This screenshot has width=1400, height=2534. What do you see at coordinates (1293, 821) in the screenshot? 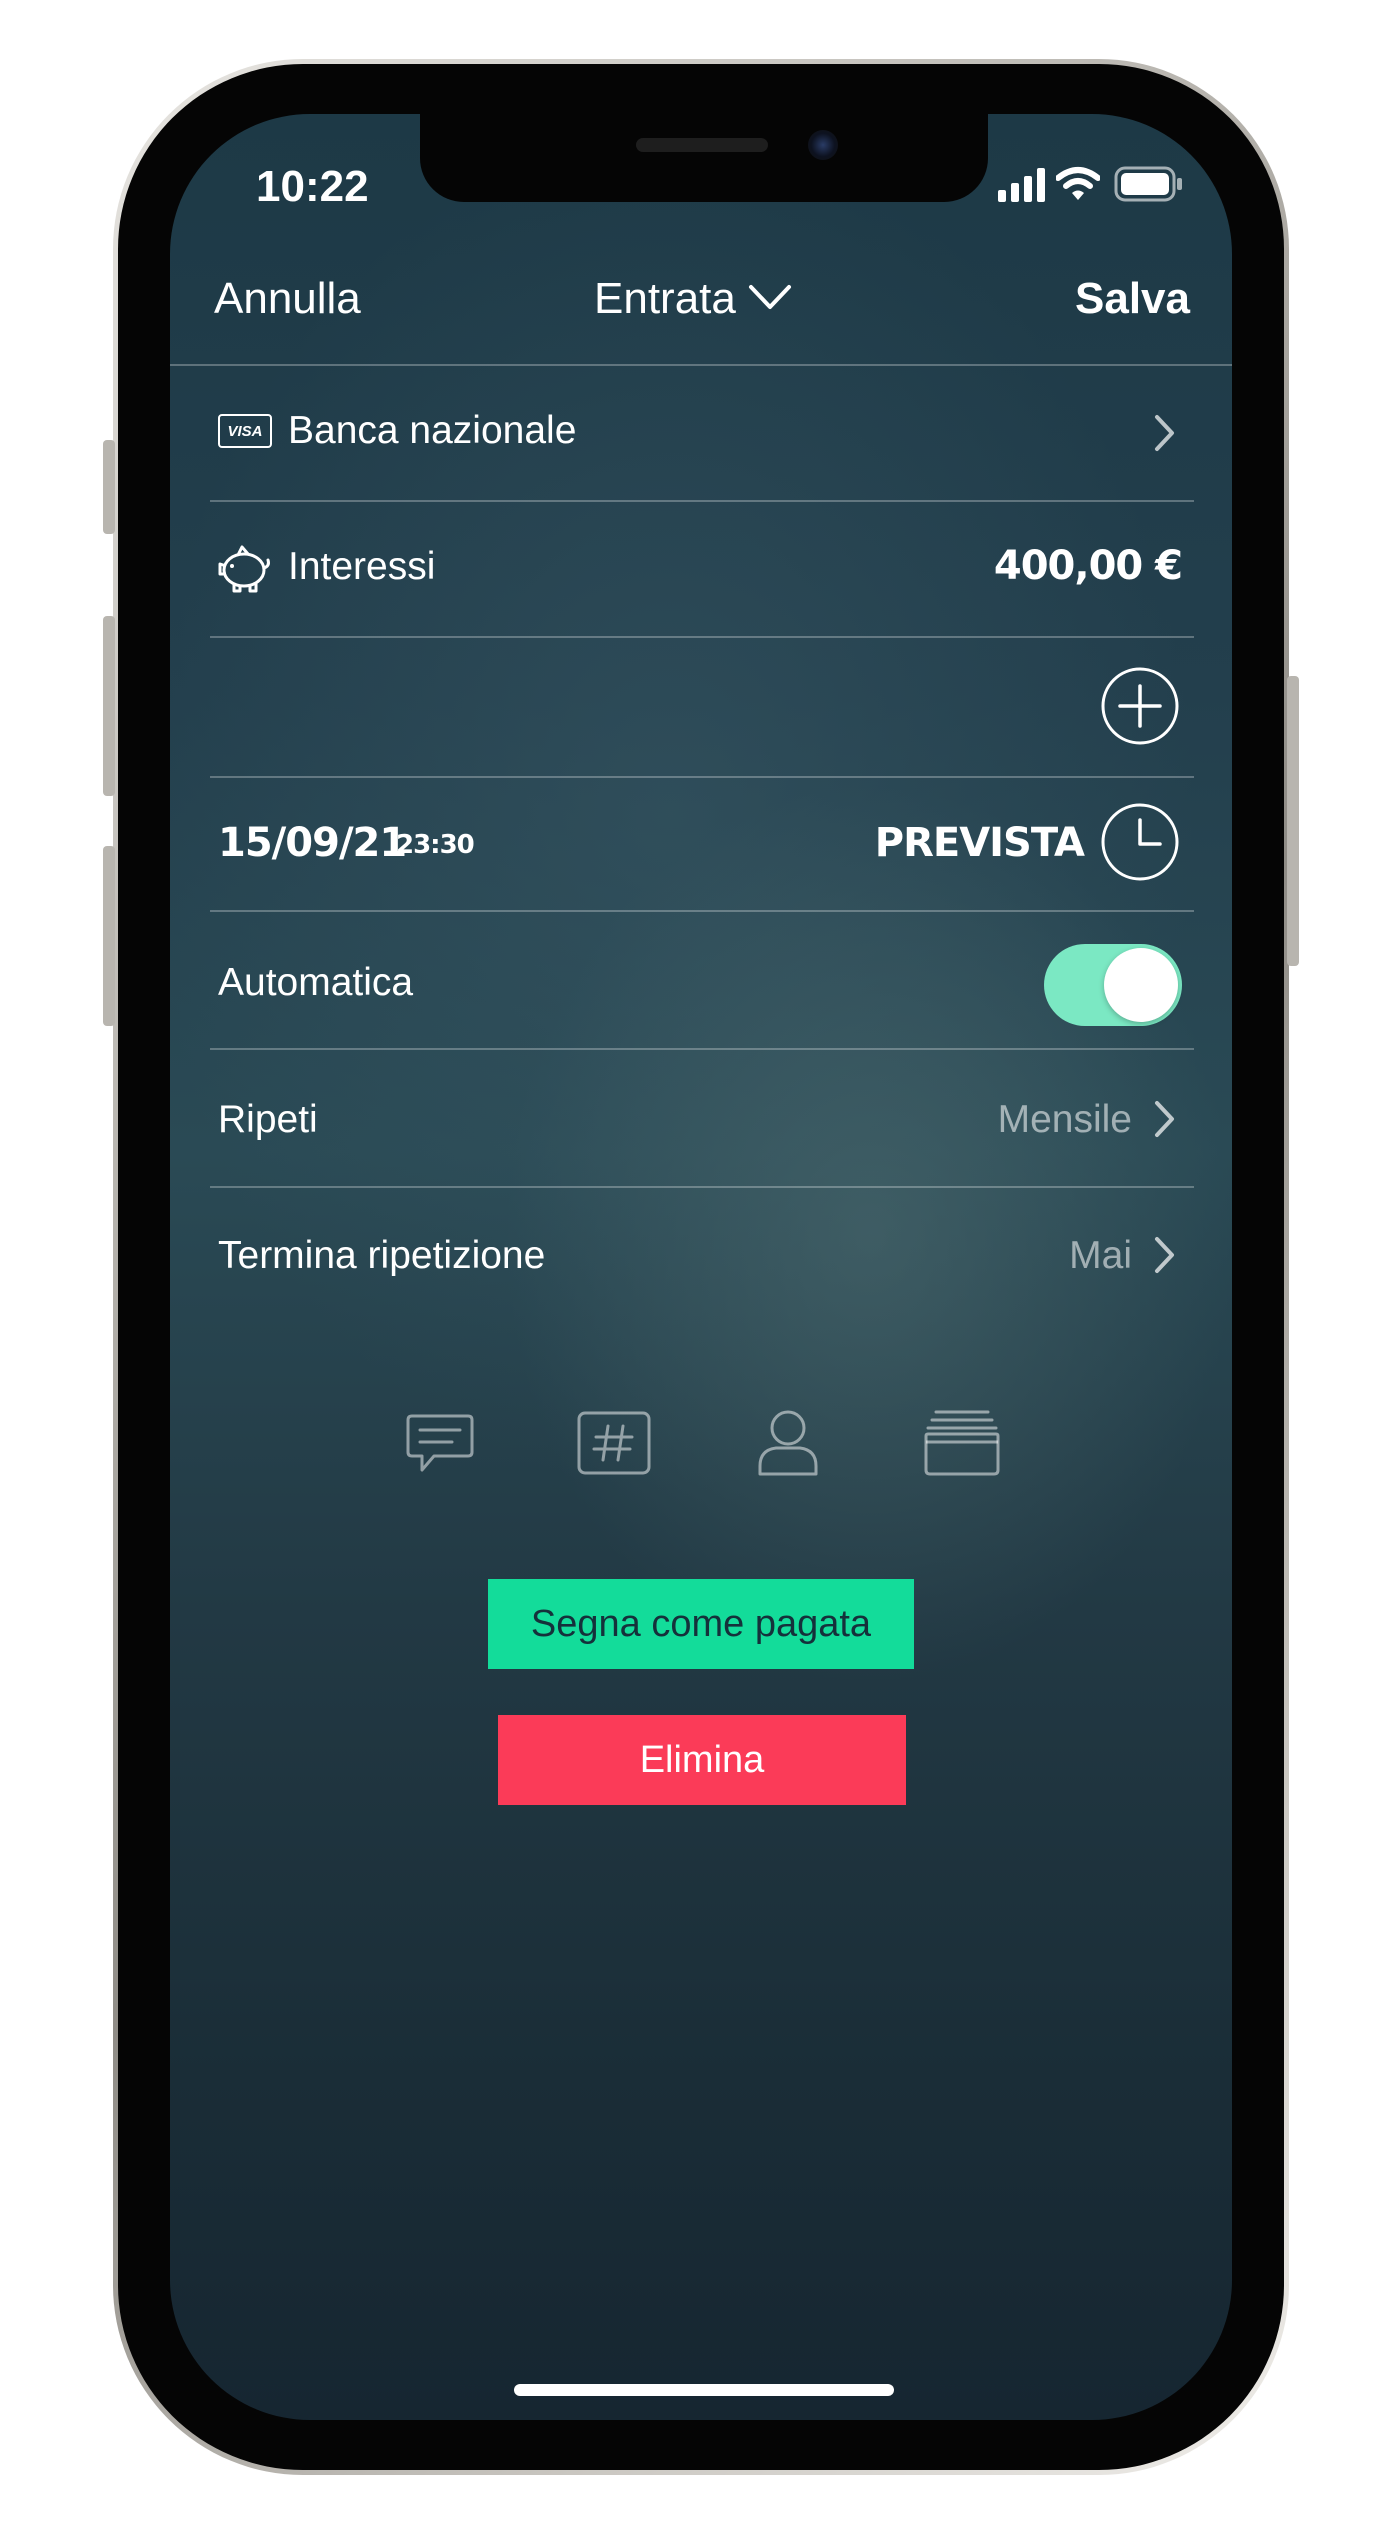
I see `power-button` at bounding box center [1293, 821].